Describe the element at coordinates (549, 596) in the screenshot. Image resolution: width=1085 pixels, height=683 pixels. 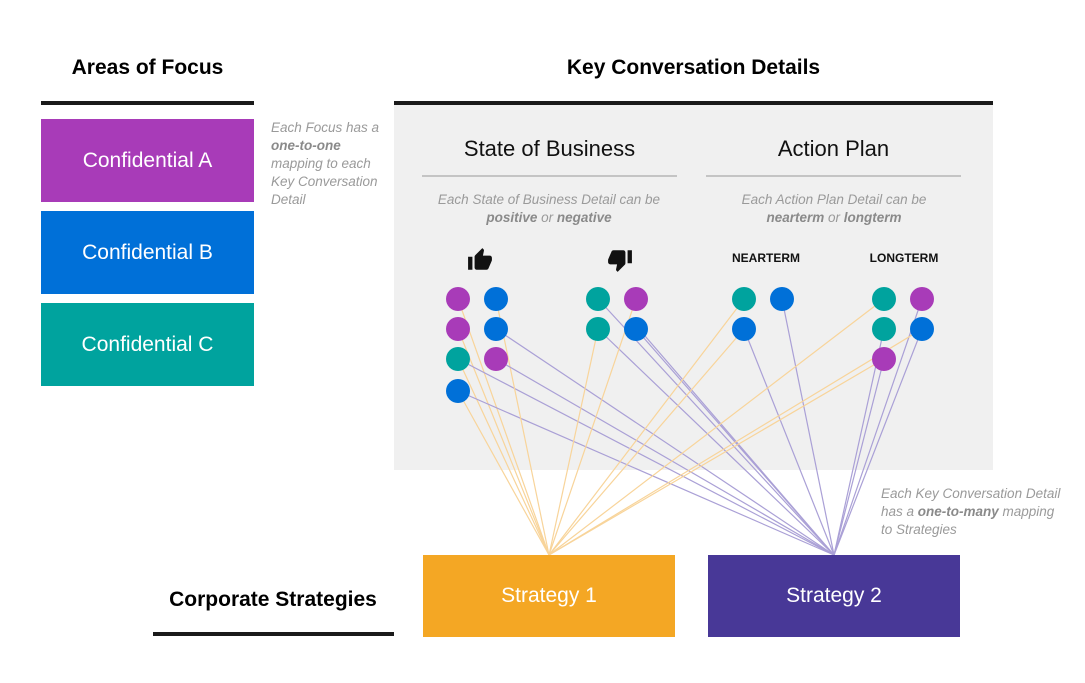
I see `strategy-box-1: Strategy 1` at that location.